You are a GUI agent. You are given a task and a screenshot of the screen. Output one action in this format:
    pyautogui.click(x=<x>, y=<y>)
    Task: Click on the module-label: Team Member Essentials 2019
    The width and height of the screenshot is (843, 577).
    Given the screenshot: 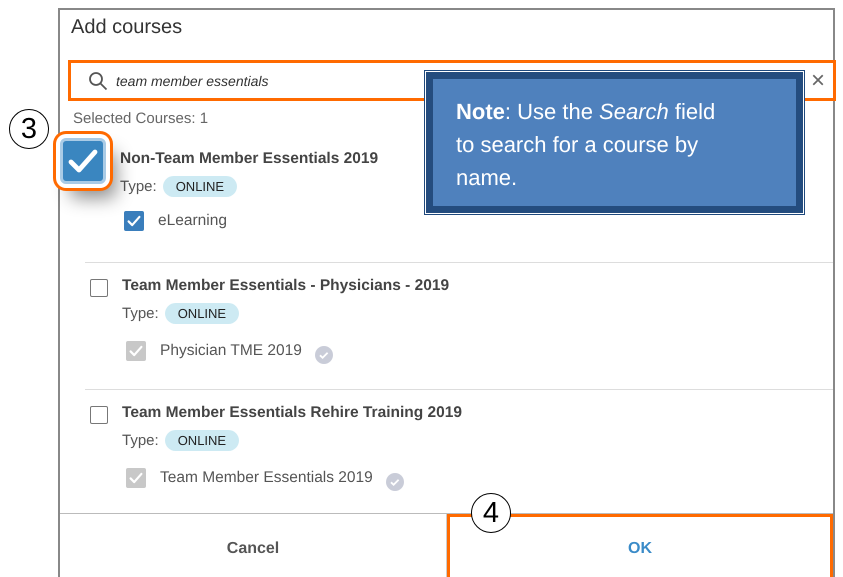 What is the action you would take?
    pyautogui.click(x=266, y=478)
    